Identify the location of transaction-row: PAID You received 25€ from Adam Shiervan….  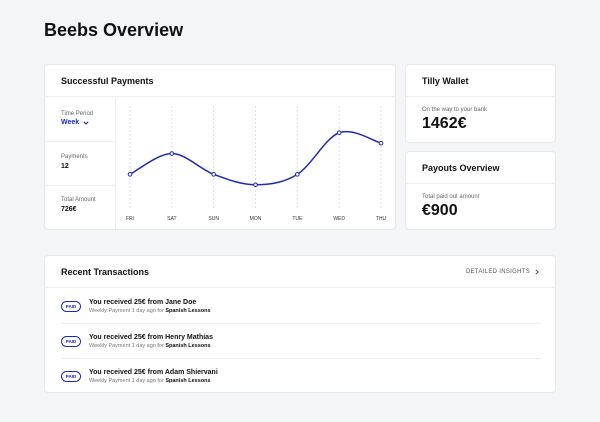
(301, 376).